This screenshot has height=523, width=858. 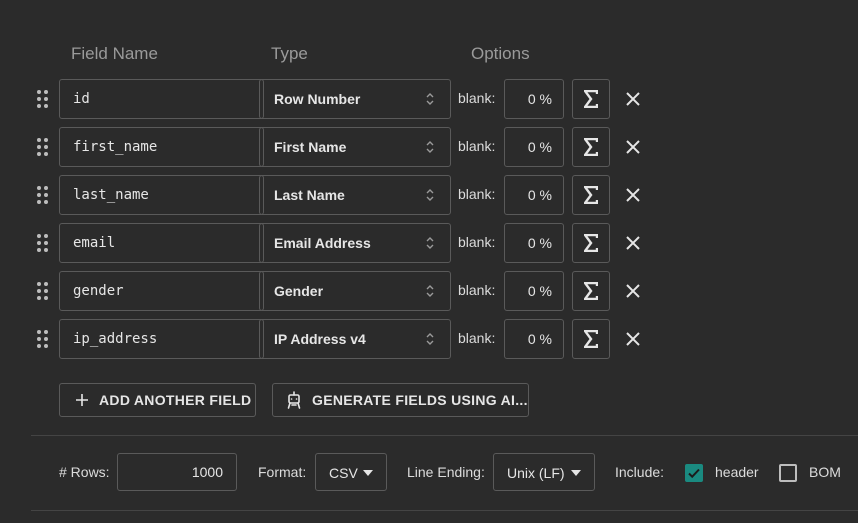 What do you see at coordinates (114, 53) in the screenshot?
I see `header-field-name: Field Name` at bounding box center [114, 53].